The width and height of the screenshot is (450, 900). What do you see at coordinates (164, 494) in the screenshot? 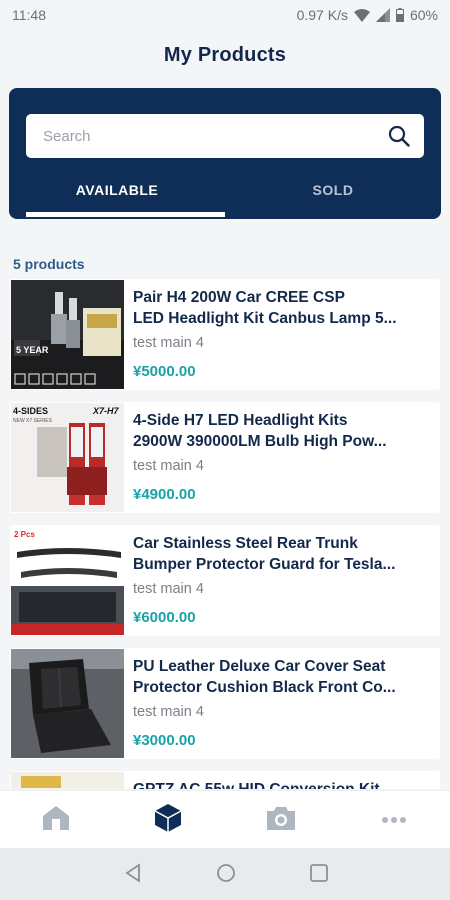
I see `product-price: ¥4900.00` at bounding box center [164, 494].